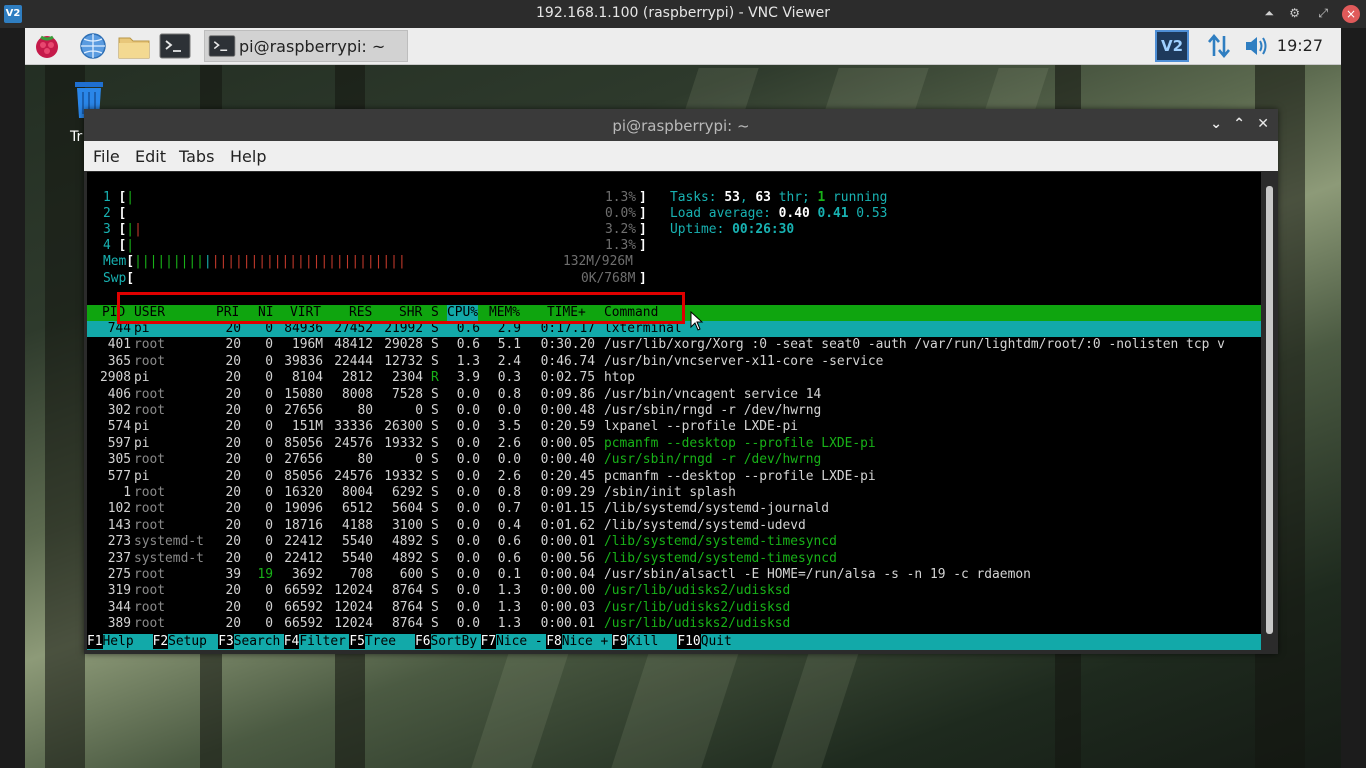 The height and width of the screenshot is (768, 1366). What do you see at coordinates (1269, 13) in the screenshot?
I see `vnc-toolbar-toggle-icon: ⏶` at bounding box center [1269, 13].